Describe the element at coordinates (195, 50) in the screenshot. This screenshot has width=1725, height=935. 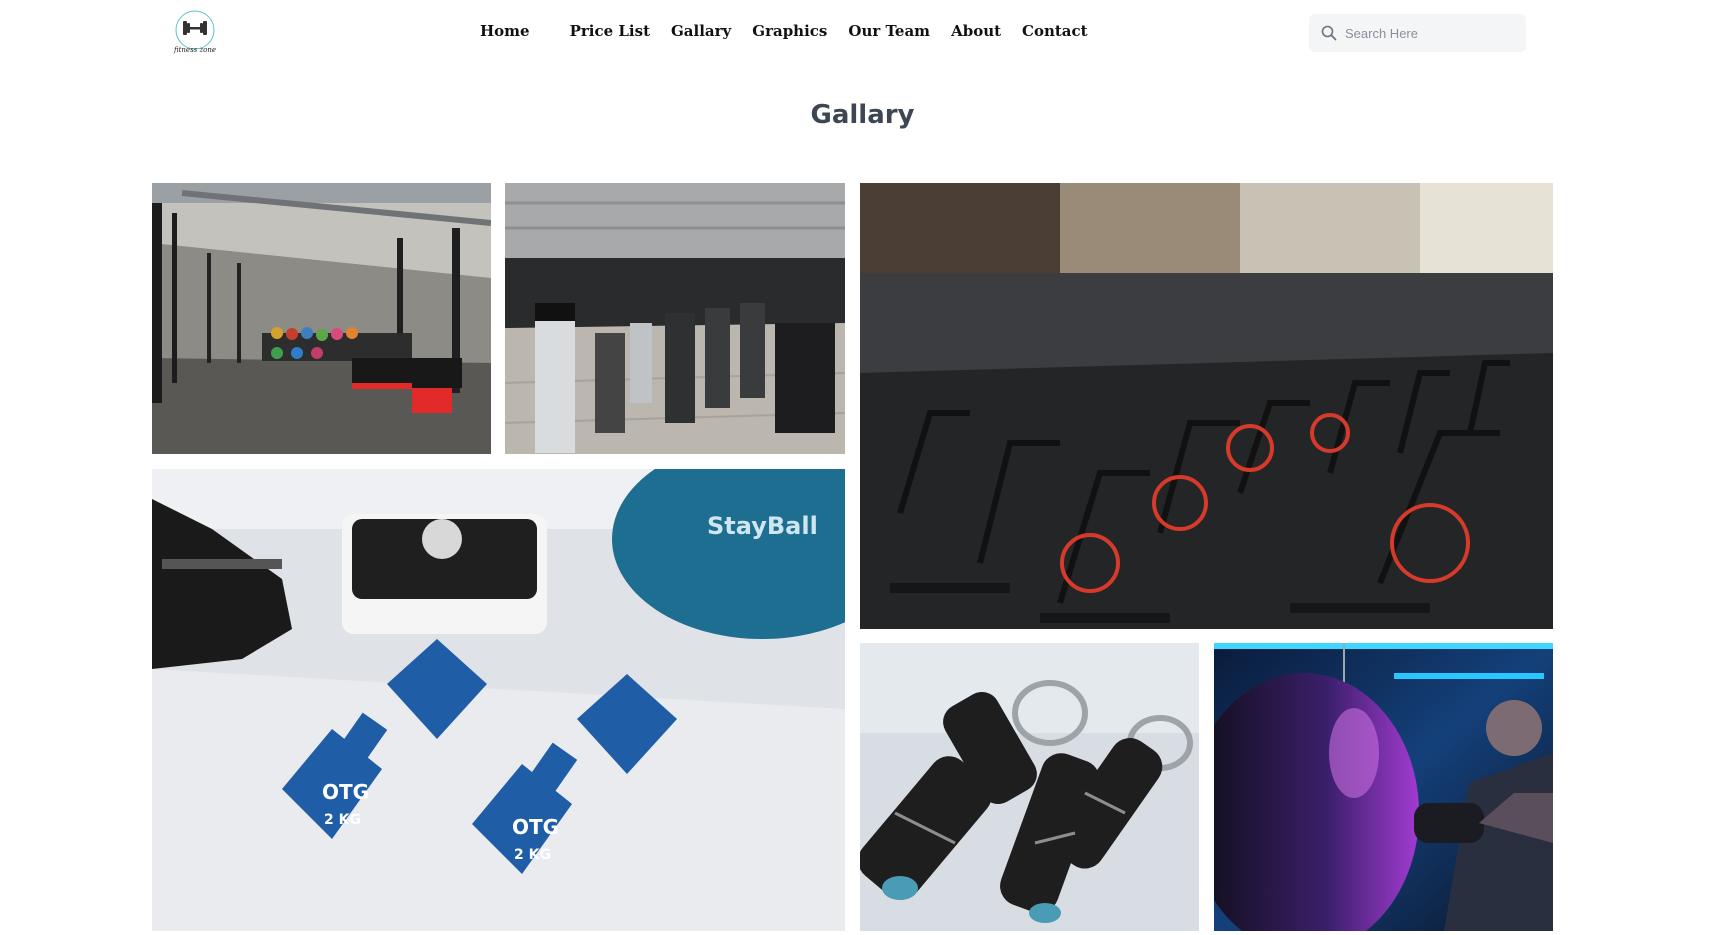
I see `logo-text: fitness zone` at that location.